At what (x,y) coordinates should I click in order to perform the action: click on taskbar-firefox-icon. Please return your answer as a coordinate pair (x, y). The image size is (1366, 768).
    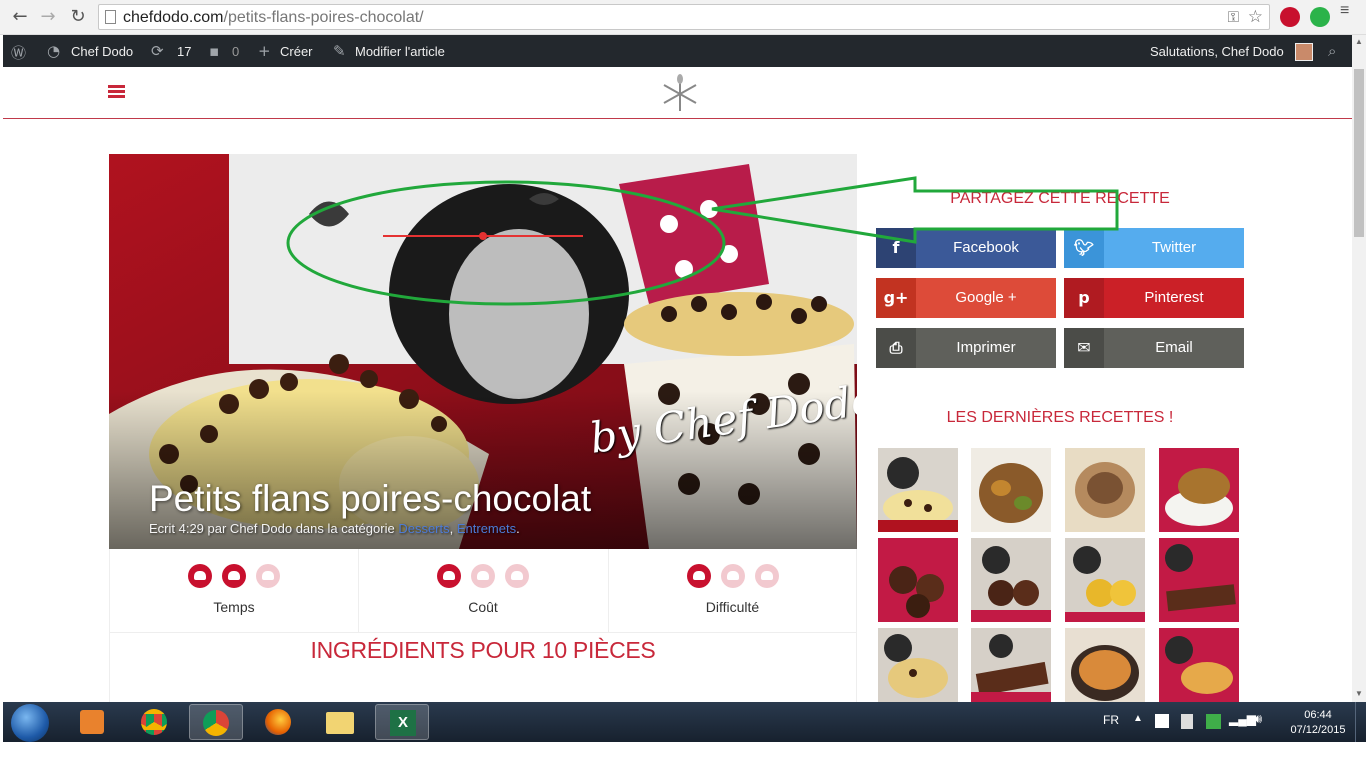
    Looking at the image, I should click on (278, 722).